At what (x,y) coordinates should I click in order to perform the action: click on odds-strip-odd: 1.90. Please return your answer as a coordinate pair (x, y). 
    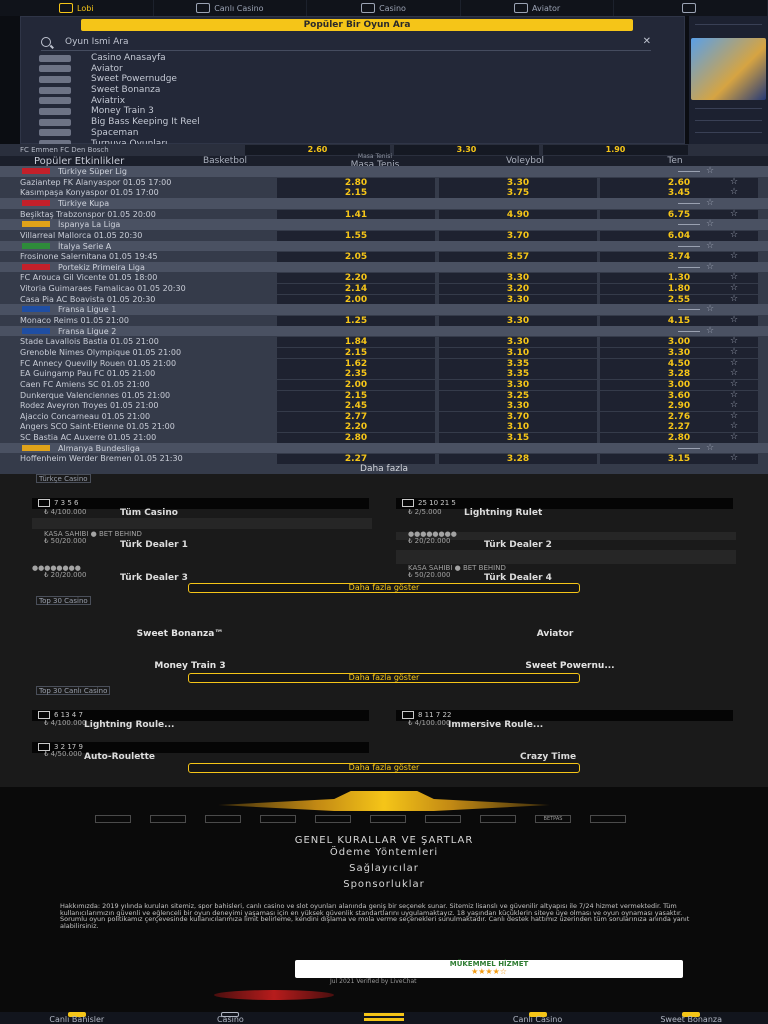
    Looking at the image, I should click on (615, 150).